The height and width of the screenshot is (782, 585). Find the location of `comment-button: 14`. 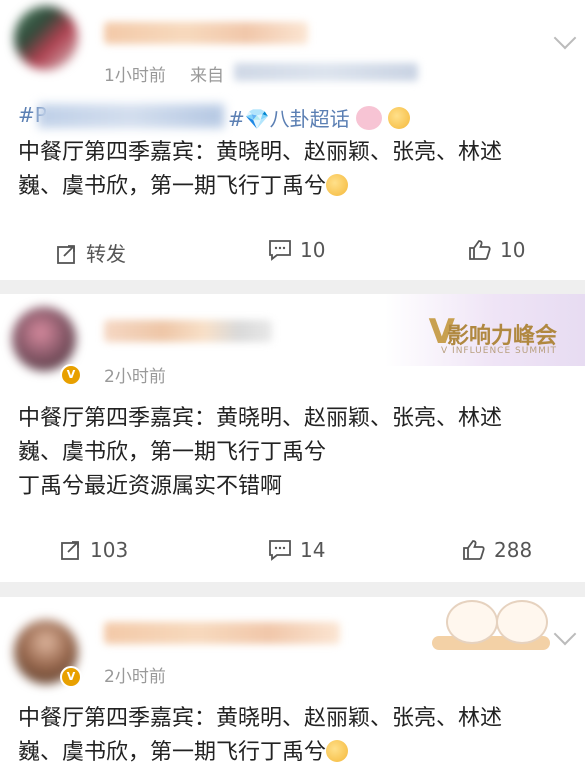

comment-button: 14 is located at coordinates (296, 550).